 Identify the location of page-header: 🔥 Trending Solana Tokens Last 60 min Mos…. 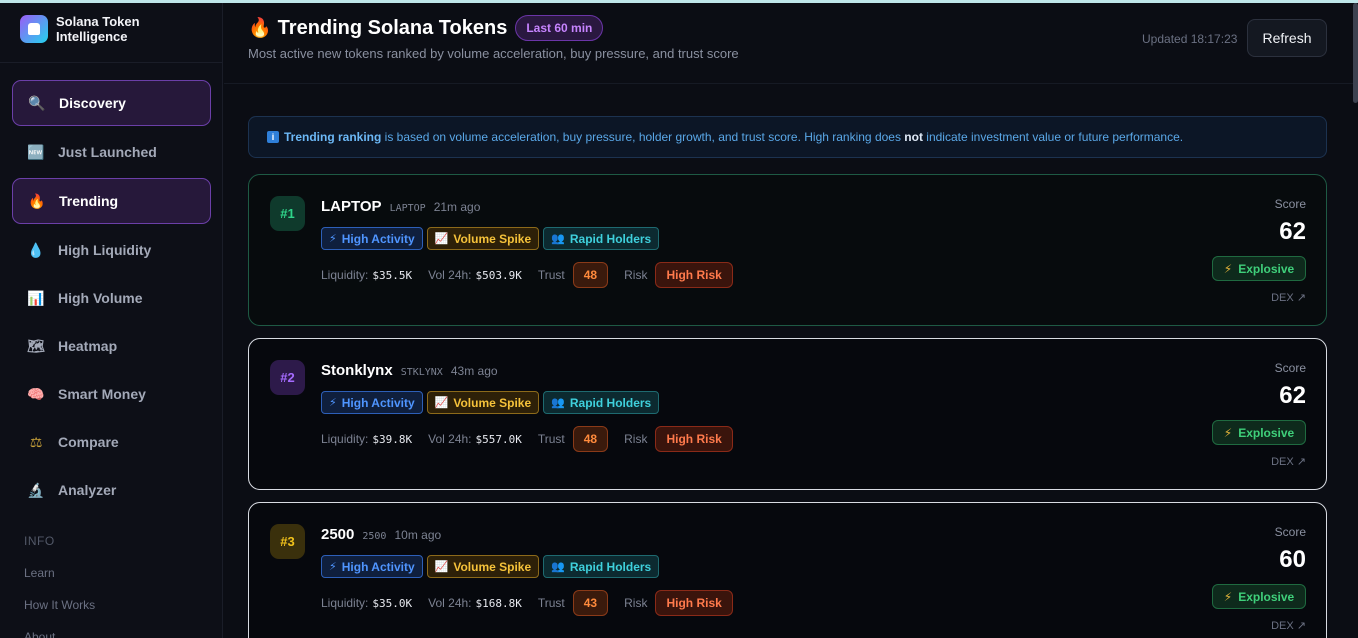
(791, 43).